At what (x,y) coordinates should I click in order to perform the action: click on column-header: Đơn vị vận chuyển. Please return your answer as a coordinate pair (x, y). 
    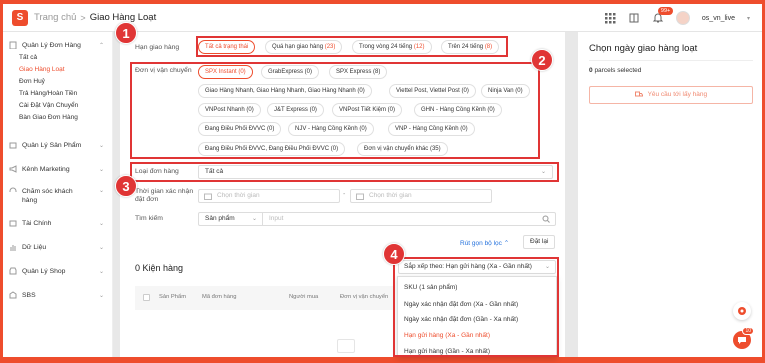
    Looking at the image, I should click on (364, 297).